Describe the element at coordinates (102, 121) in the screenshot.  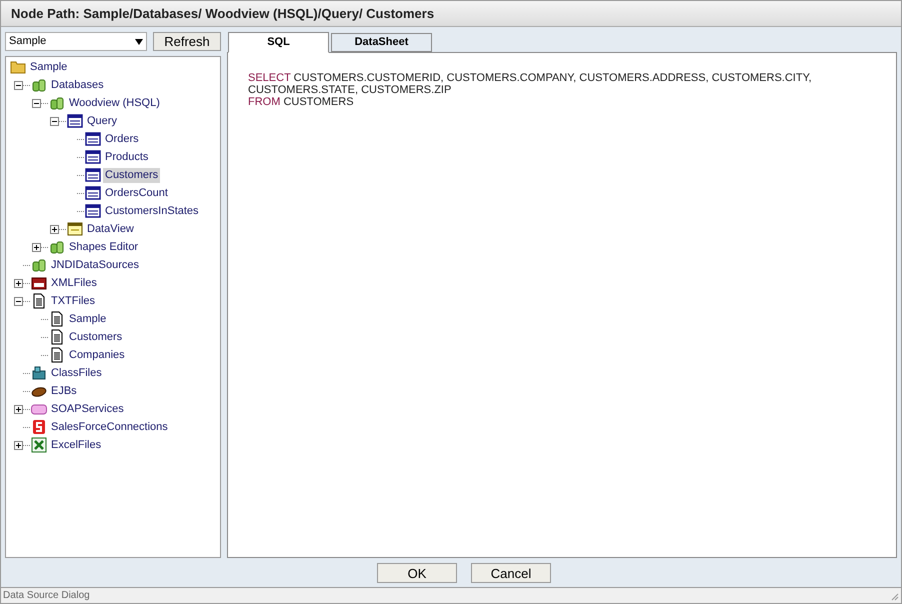
I see `tree-item: Query` at that location.